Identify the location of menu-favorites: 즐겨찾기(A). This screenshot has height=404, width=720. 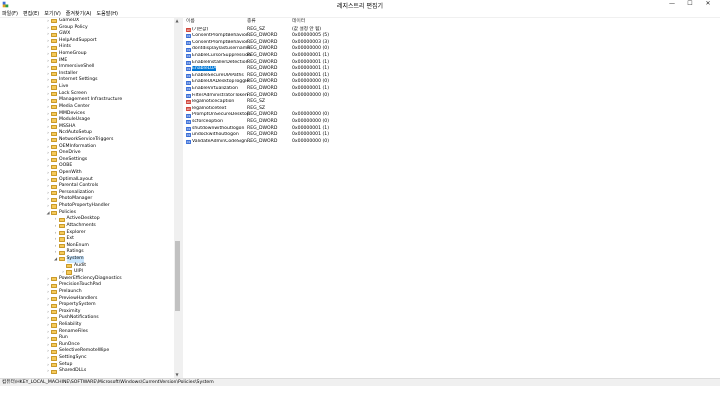
(79, 13).